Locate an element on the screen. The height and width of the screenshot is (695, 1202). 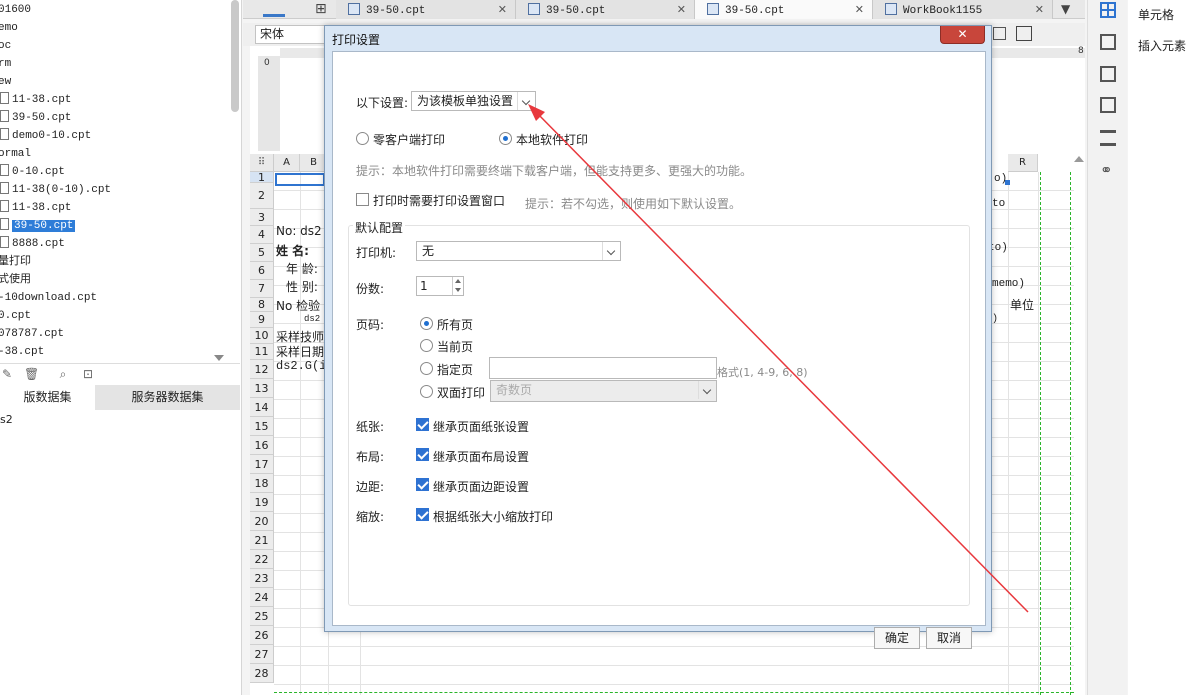
cell-text: o) is located at coordinates (1000, 179).